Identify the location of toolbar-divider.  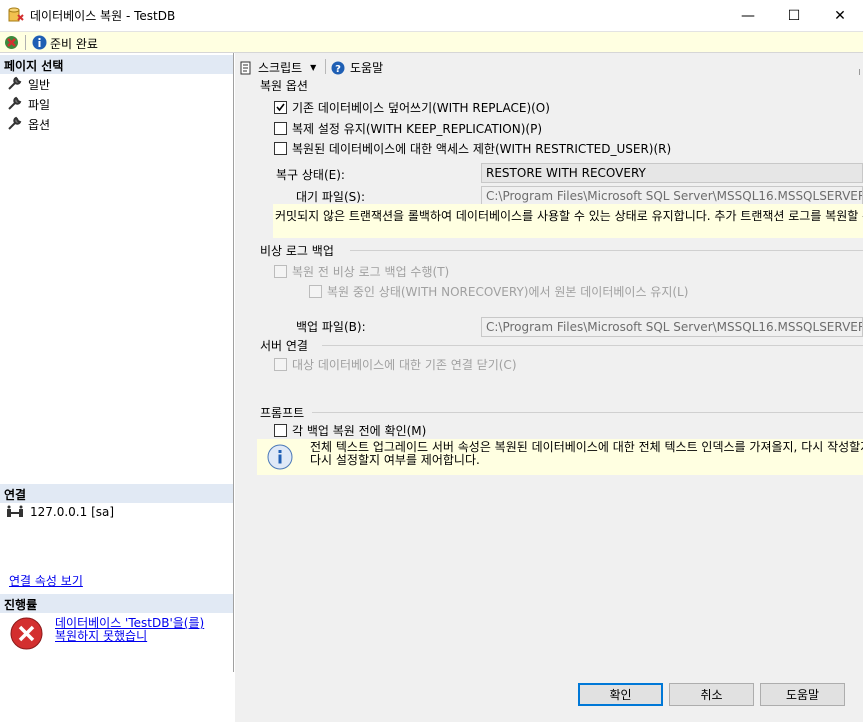
(325, 66).